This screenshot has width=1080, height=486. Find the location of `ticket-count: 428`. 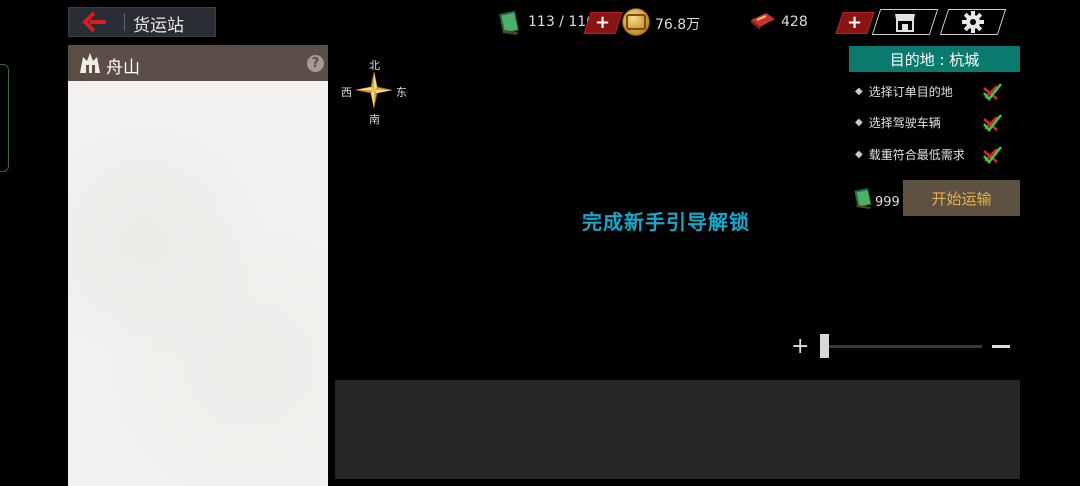

ticket-count: 428 is located at coordinates (794, 22).